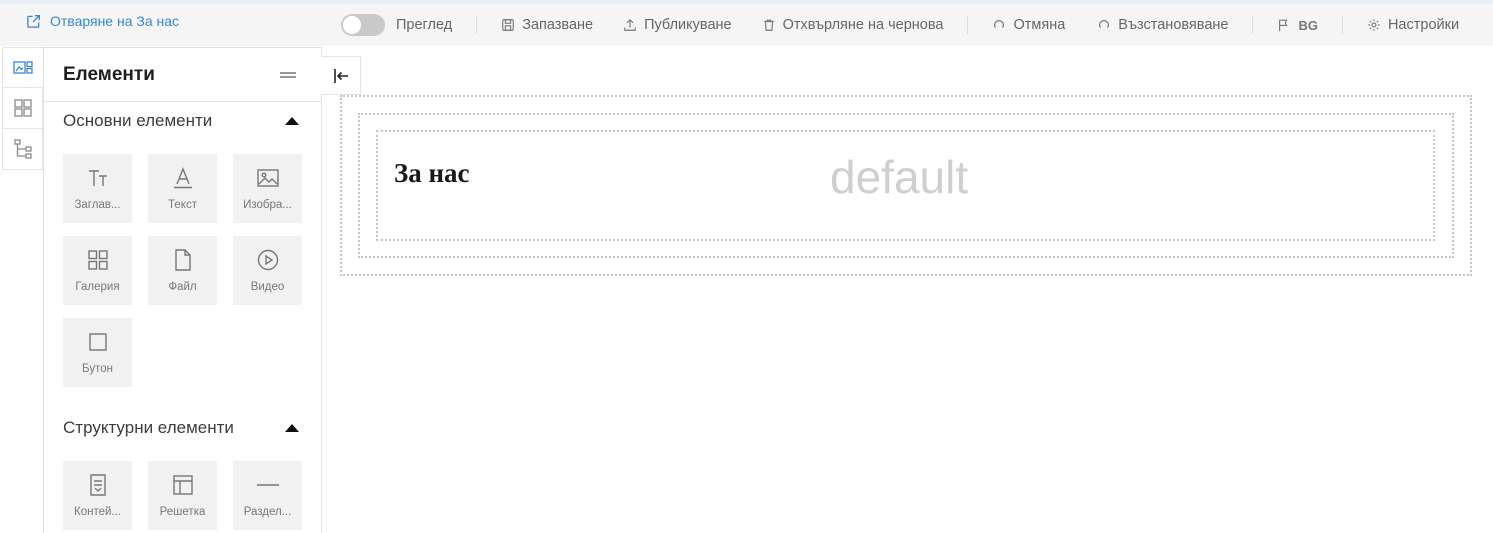 This screenshot has width=1493, height=533. What do you see at coordinates (432, 173) in the screenshot?
I see `page-heading: За нас` at bounding box center [432, 173].